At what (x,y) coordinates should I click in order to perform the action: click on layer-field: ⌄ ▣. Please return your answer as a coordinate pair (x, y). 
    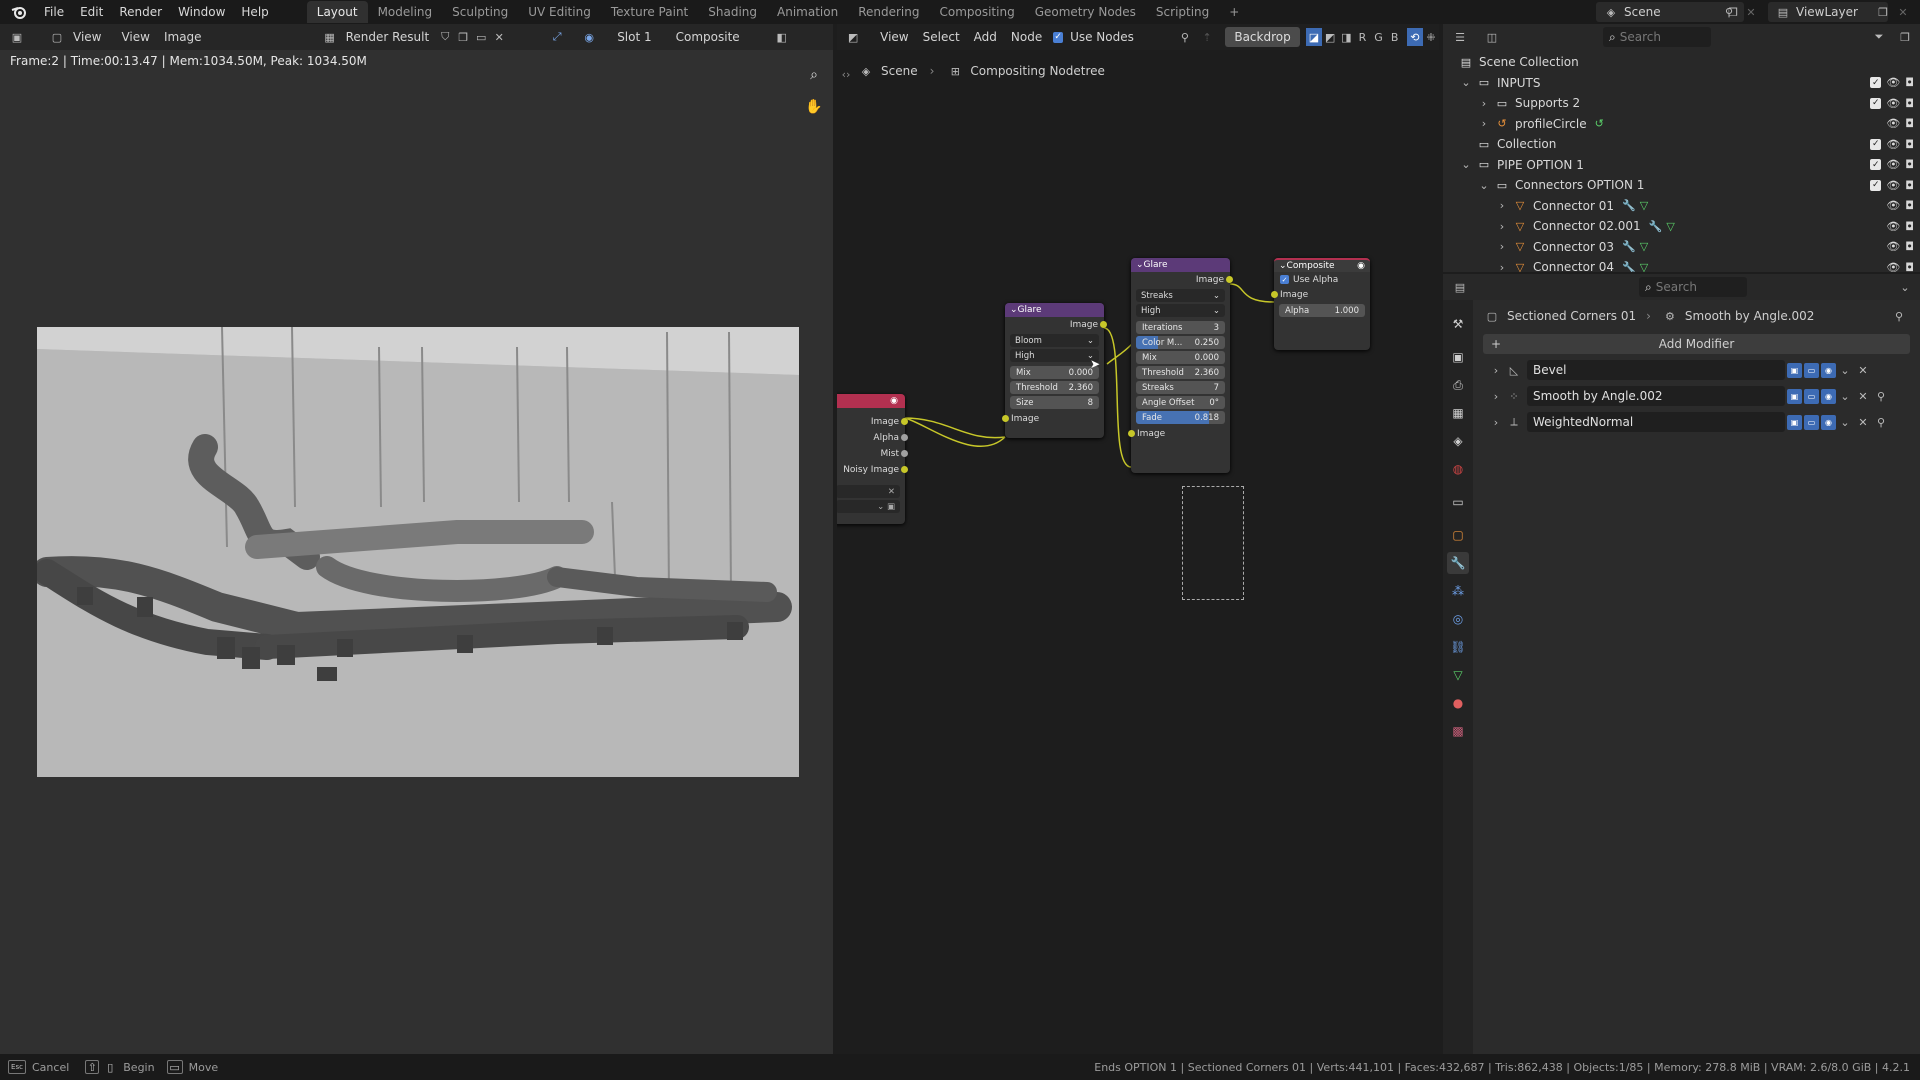
    Looking at the image, I should click on (868, 506).